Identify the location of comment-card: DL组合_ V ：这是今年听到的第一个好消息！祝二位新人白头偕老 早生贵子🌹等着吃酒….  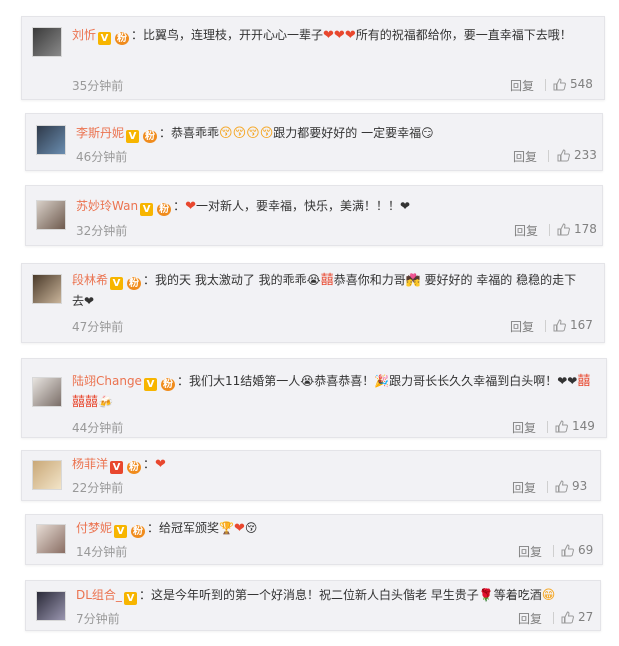
(313, 605).